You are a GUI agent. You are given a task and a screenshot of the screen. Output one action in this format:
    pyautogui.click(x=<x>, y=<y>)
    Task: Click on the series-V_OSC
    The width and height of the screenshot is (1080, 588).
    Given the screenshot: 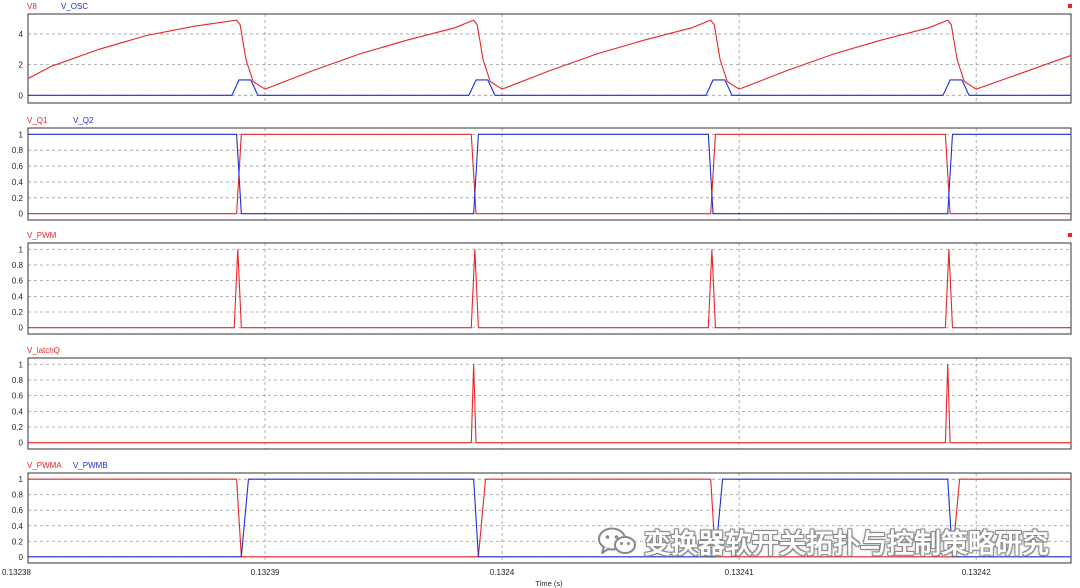 What is the action you would take?
    pyautogui.click(x=549, y=87)
    